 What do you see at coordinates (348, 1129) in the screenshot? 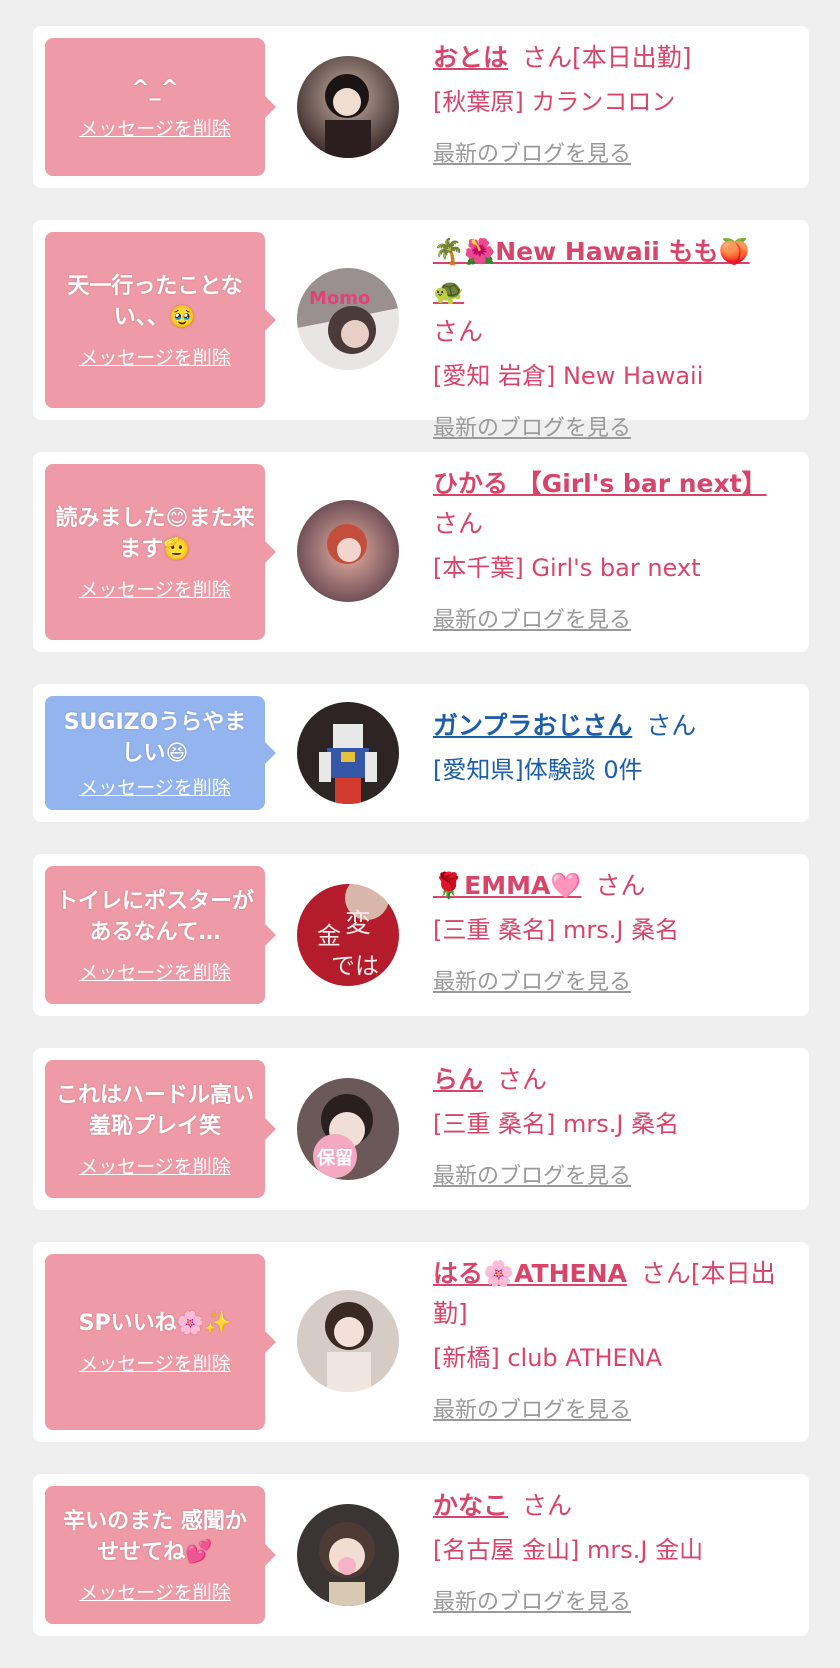
I see `avatar: 保留` at bounding box center [348, 1129].